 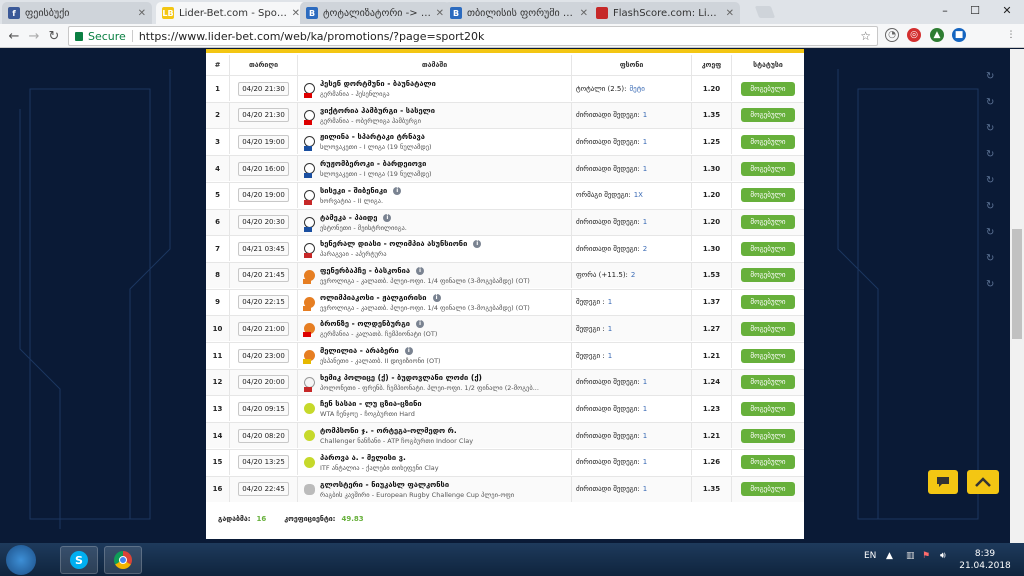 I want to click on rugby-sport-icon, so click(x=309, y=489).